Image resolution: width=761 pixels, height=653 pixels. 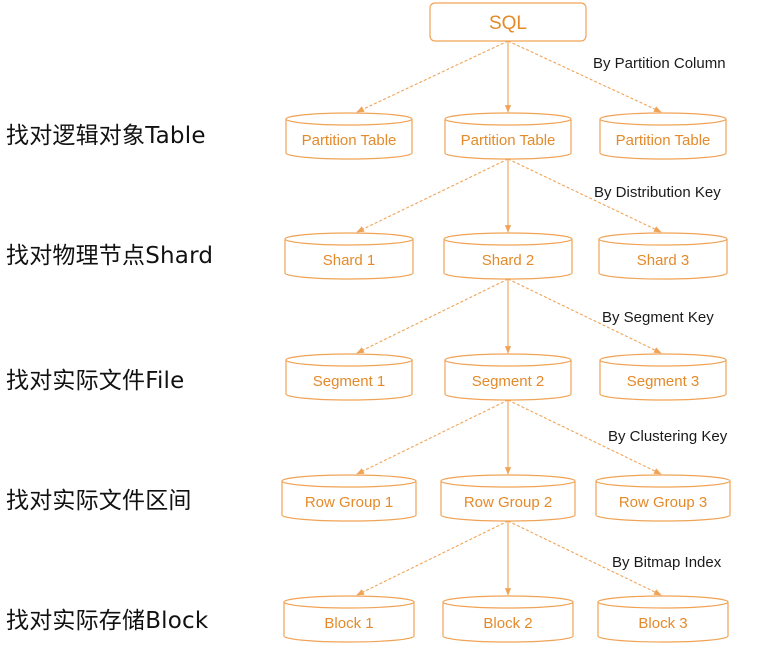 What do you see at coordinates (432, 195) in the screenshot?
I see `edge-1-left-arrow` at bounding box center [432, 195].